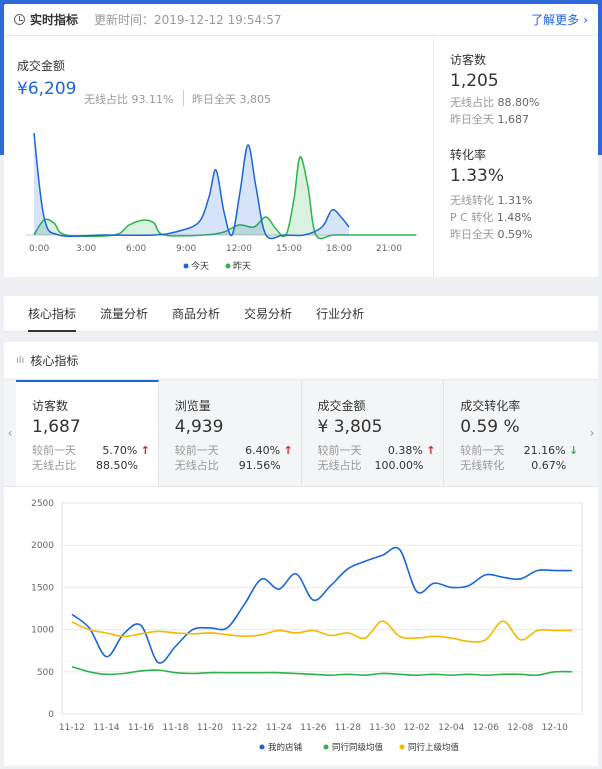 This screenshot has width=602, height=769. What do you see at coordinates (141, 728) in the screenshot?
I see `x-tick-label: 11-16` at bounding box center [141, 728].